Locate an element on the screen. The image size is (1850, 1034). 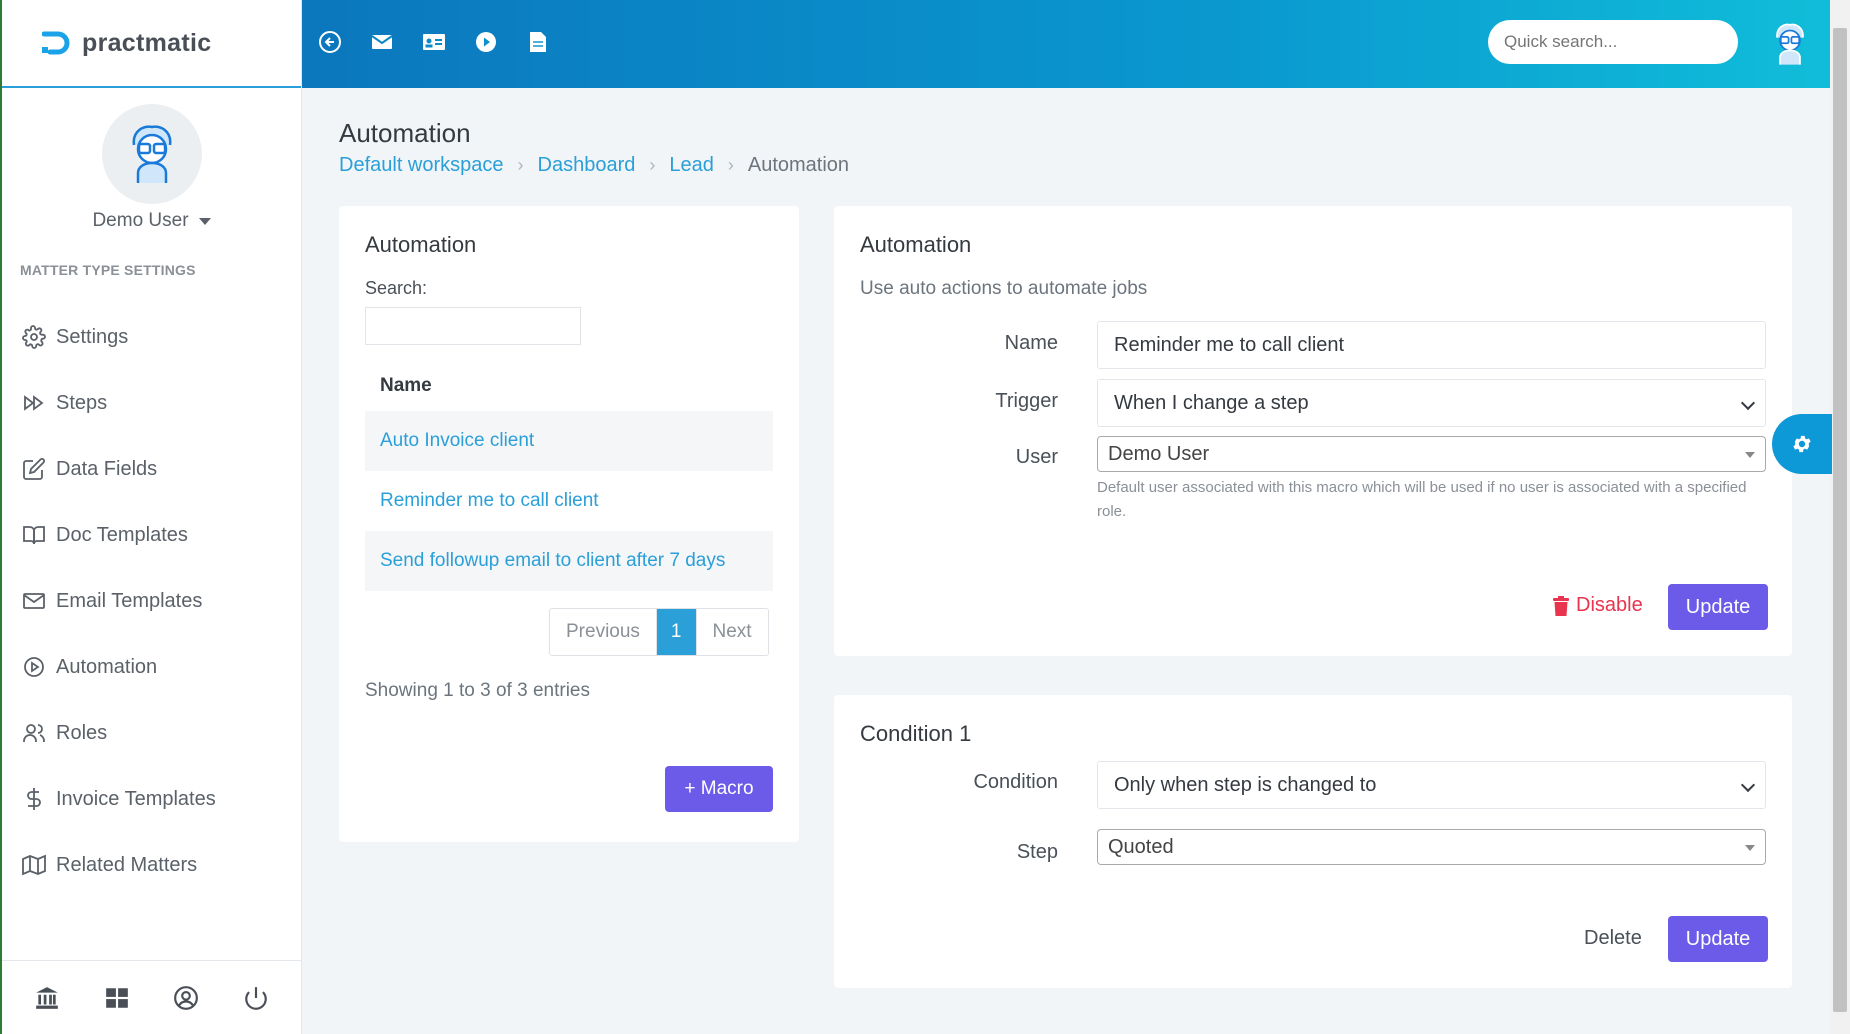
power-icon is located at coordinates (256, 998).